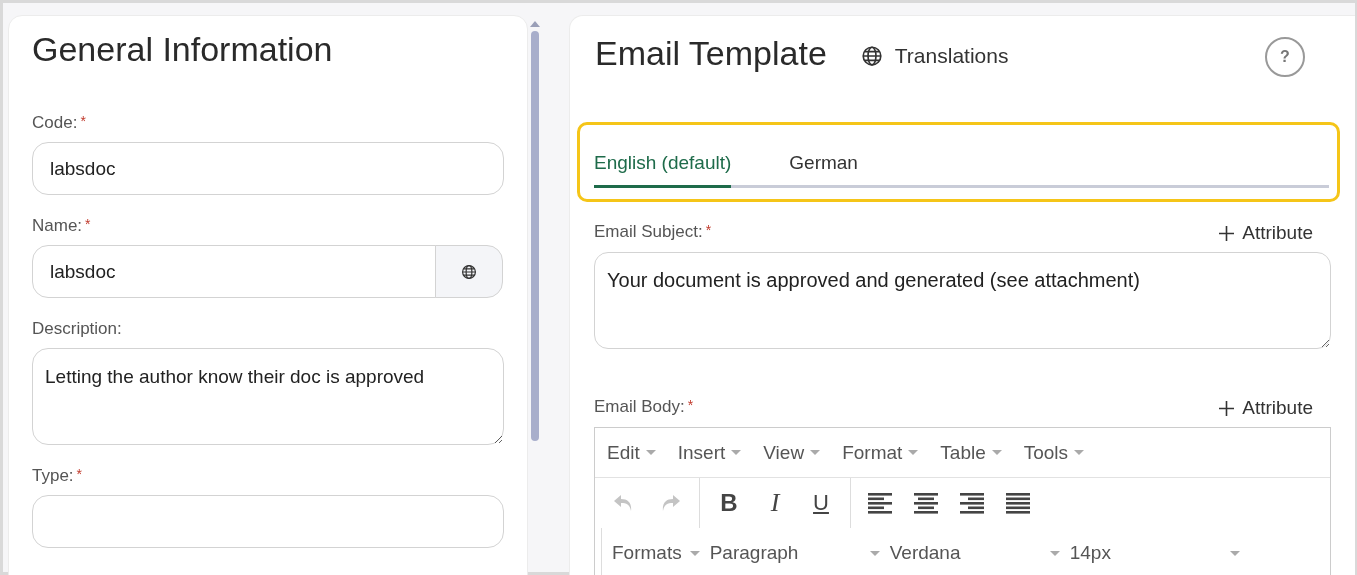 The width and height of the screenshot is (1357, 575). I want to click on language-tab: English (default), so click(663, 164).